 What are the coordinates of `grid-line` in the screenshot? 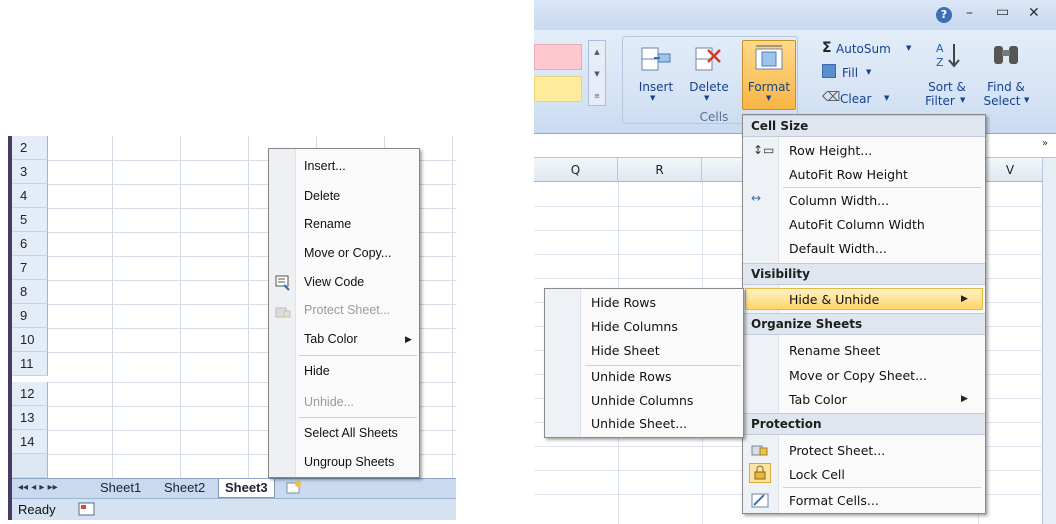 It's located at (180, 307).